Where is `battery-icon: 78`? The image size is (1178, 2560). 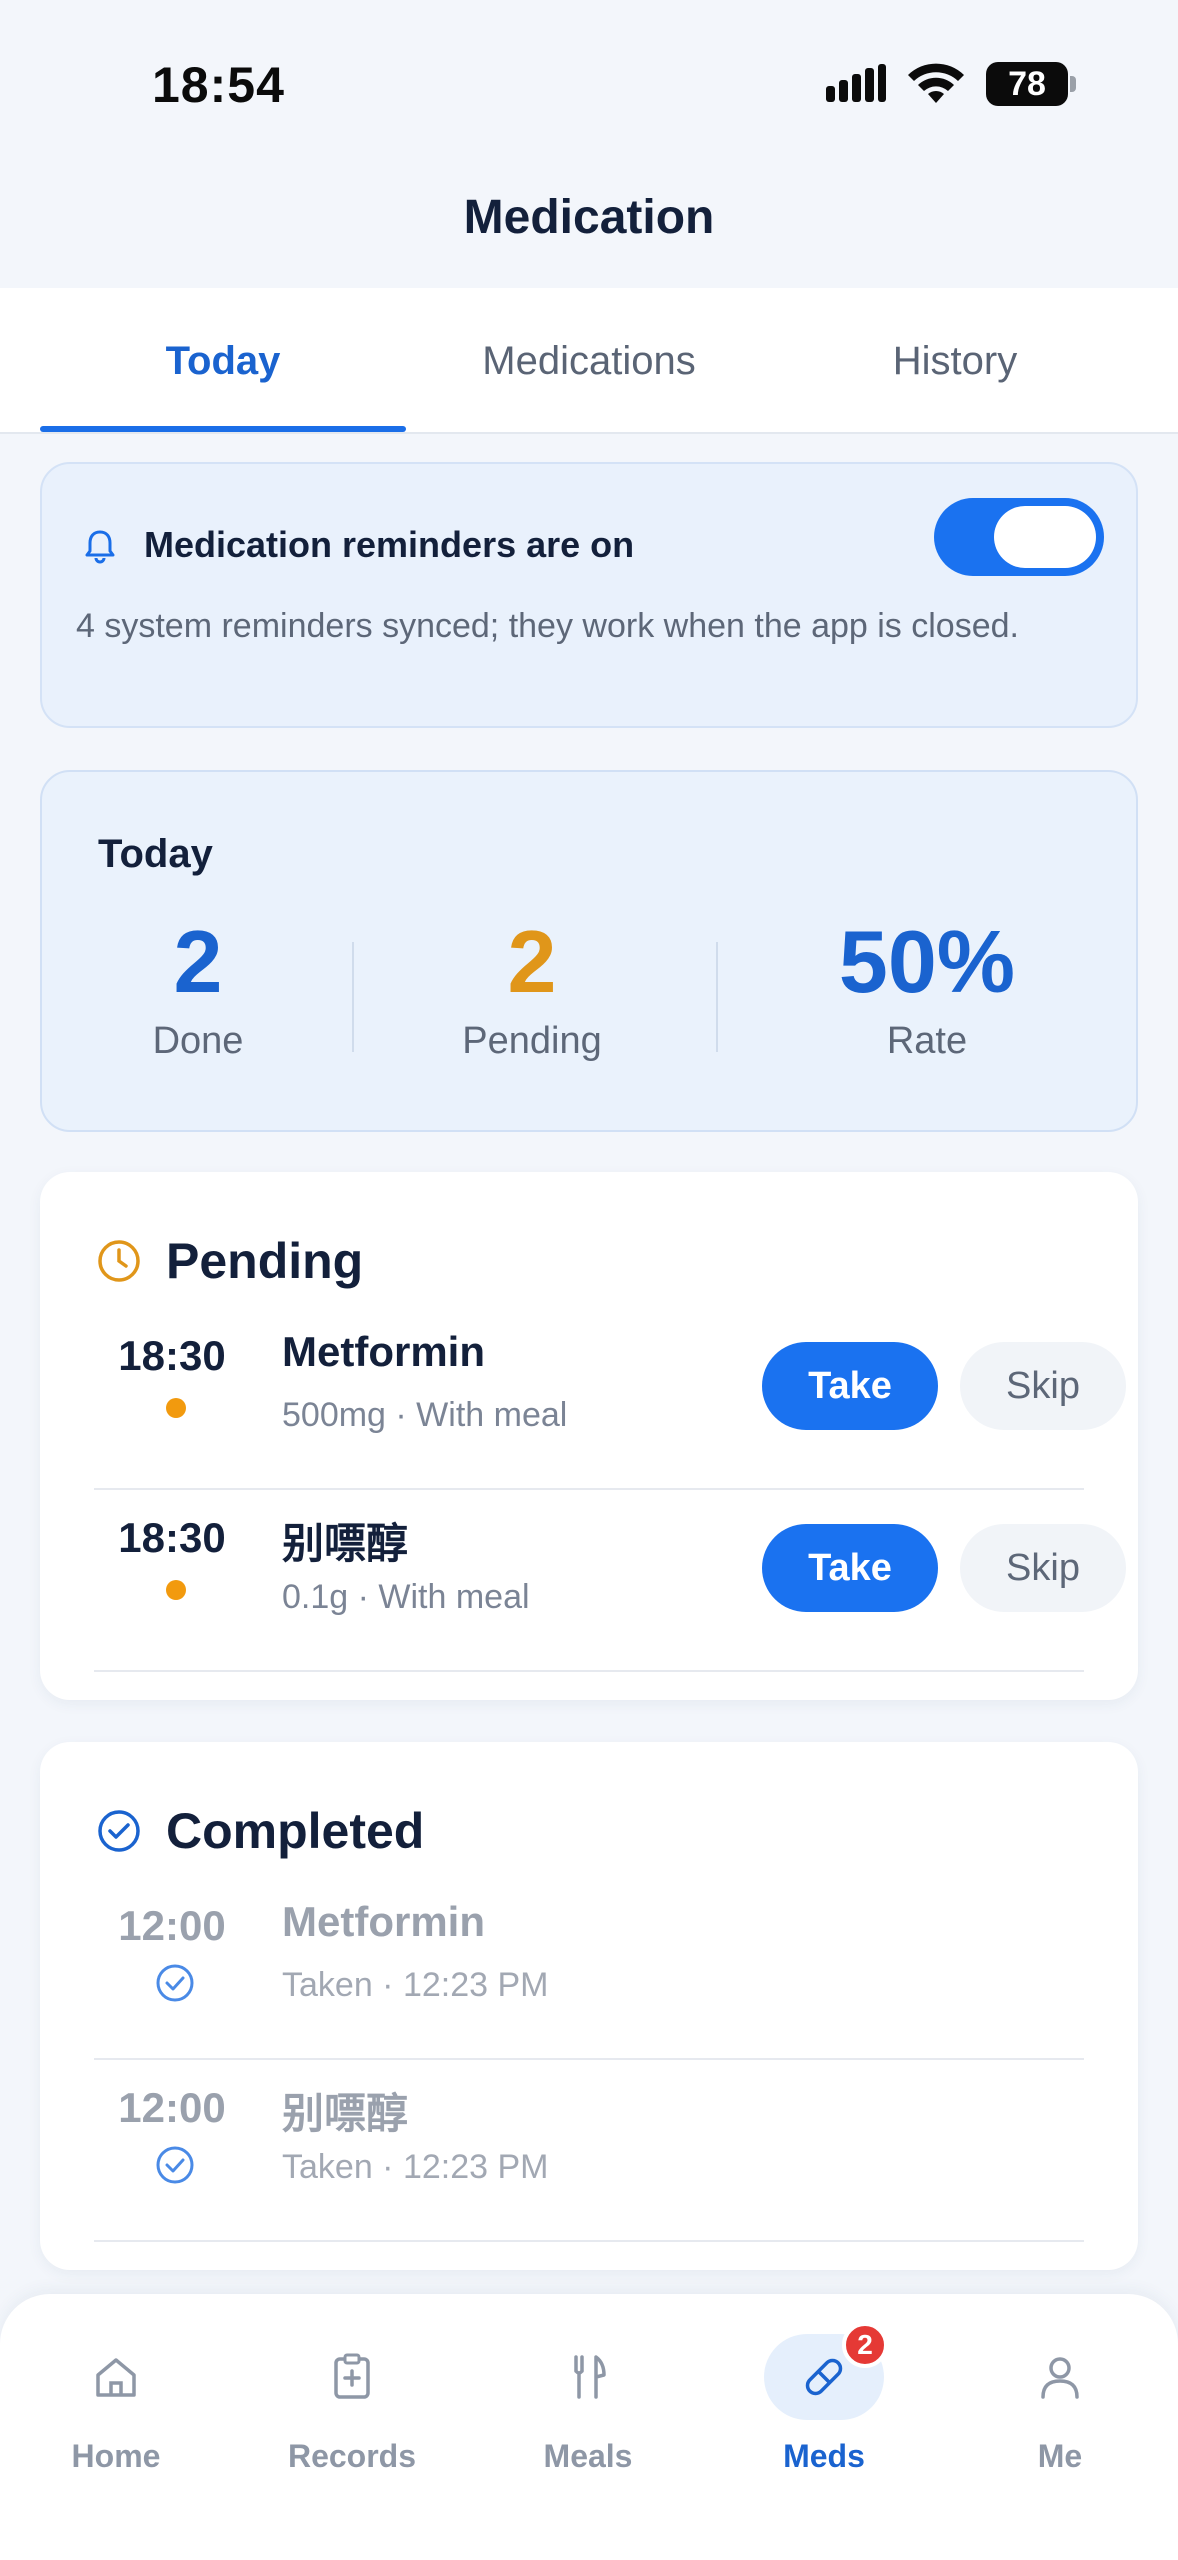
battery-icon: 78 is located at coordinates (1031, 84).